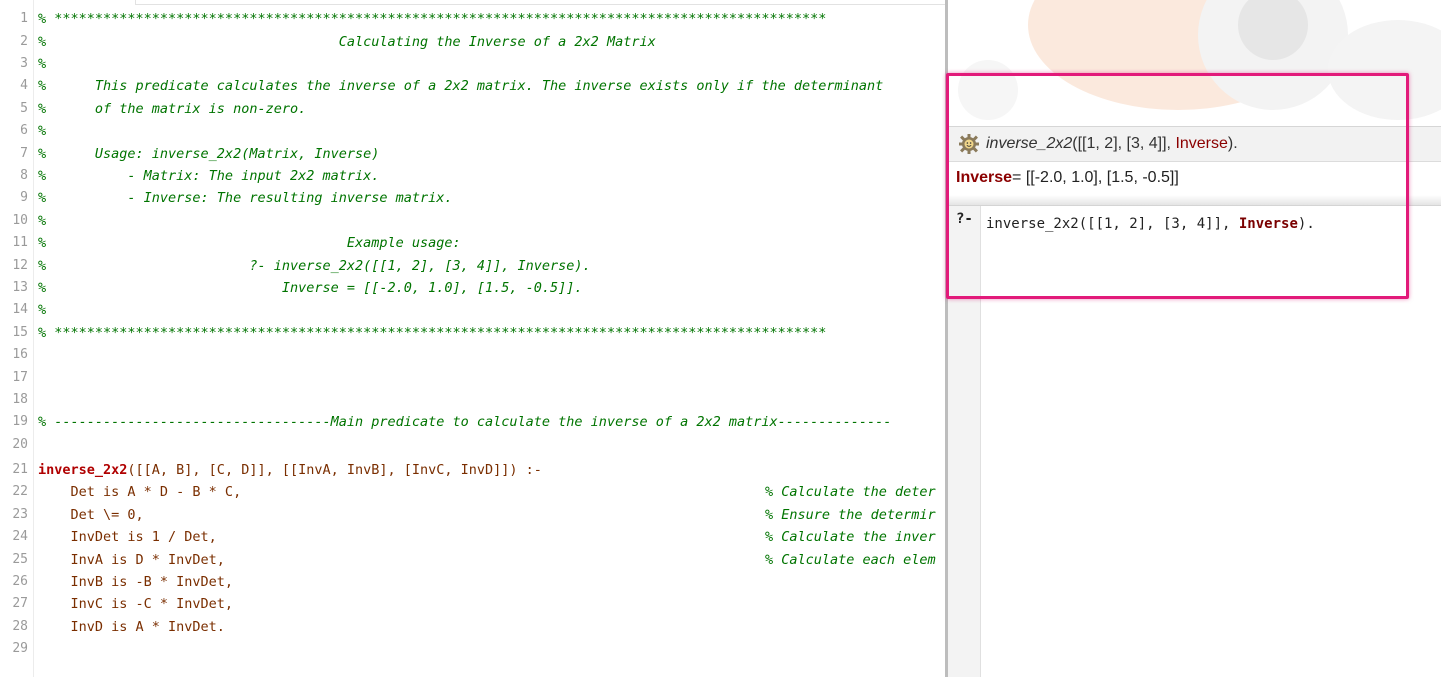 The height and width of the screenshot is (677, 1441). What do you see at coordinates (491, 154) in the screenshot?
I see `code-line-7: % Usage: inverse_2x2(Matrix, Inverse)` at bounding box center [491, 154].